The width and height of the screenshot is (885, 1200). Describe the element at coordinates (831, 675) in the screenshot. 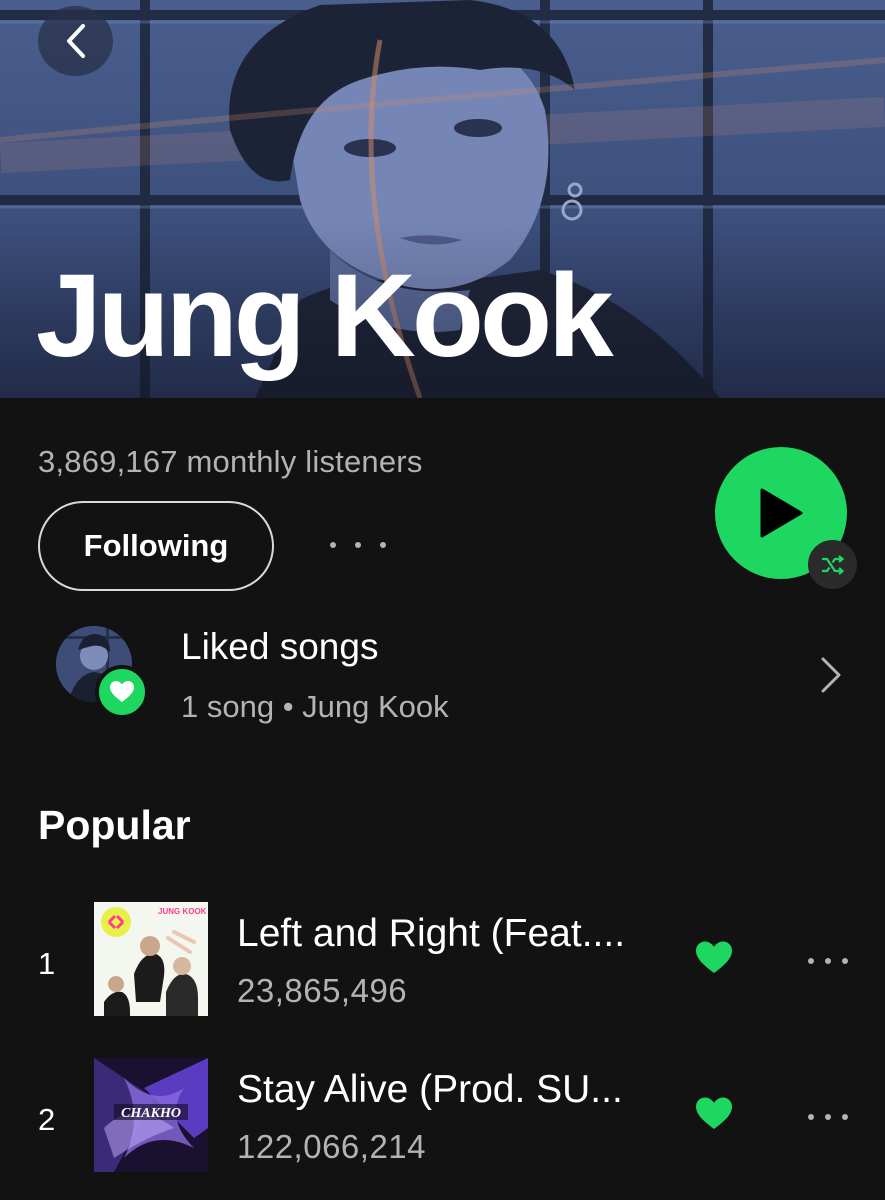

I see `chevron-right-icon` at that location.